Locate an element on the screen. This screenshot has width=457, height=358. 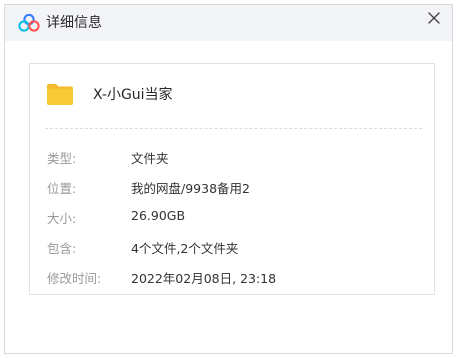
property-row-modified-time: 修改时间: 2022年02月08日, 23:18 is located at coordinates (232, 279).